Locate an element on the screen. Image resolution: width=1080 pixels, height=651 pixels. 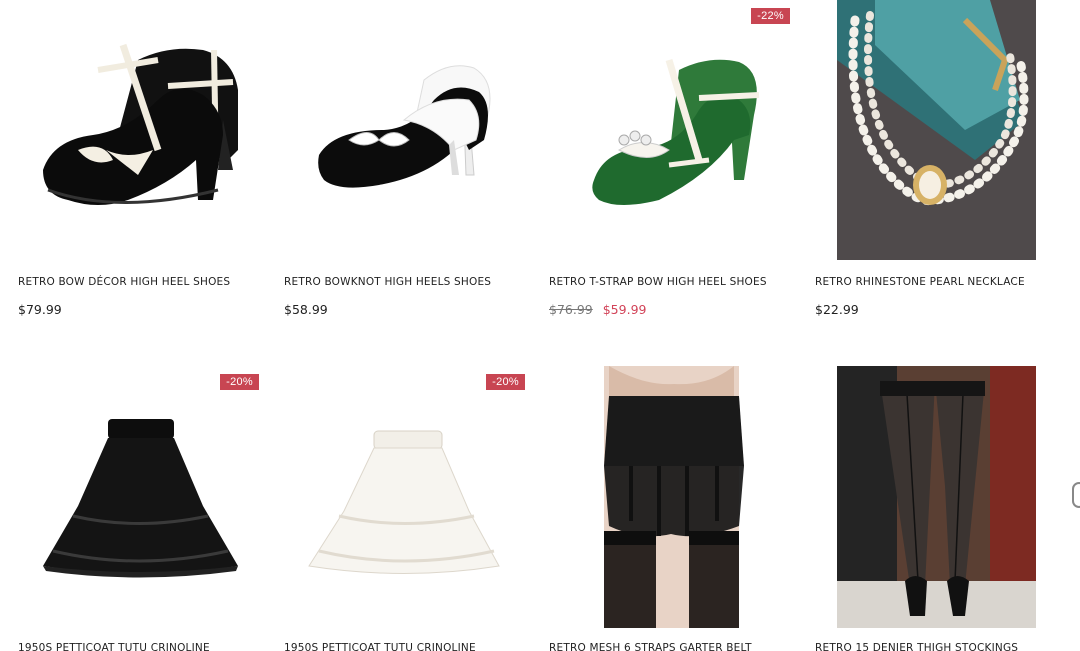
black-petticoat-image is located at coordinates (140, 497).